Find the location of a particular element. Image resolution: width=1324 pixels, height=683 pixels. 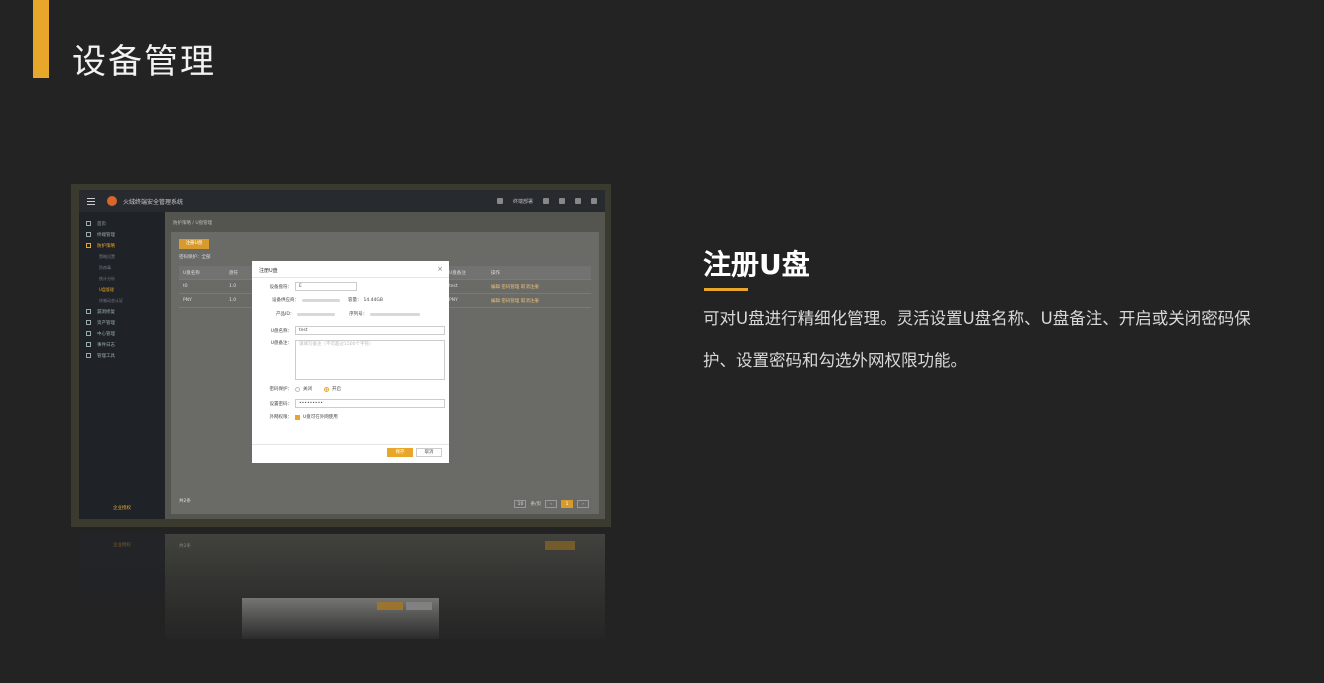

feature-title: 注册U盘 is located at coordinates (756, 264).